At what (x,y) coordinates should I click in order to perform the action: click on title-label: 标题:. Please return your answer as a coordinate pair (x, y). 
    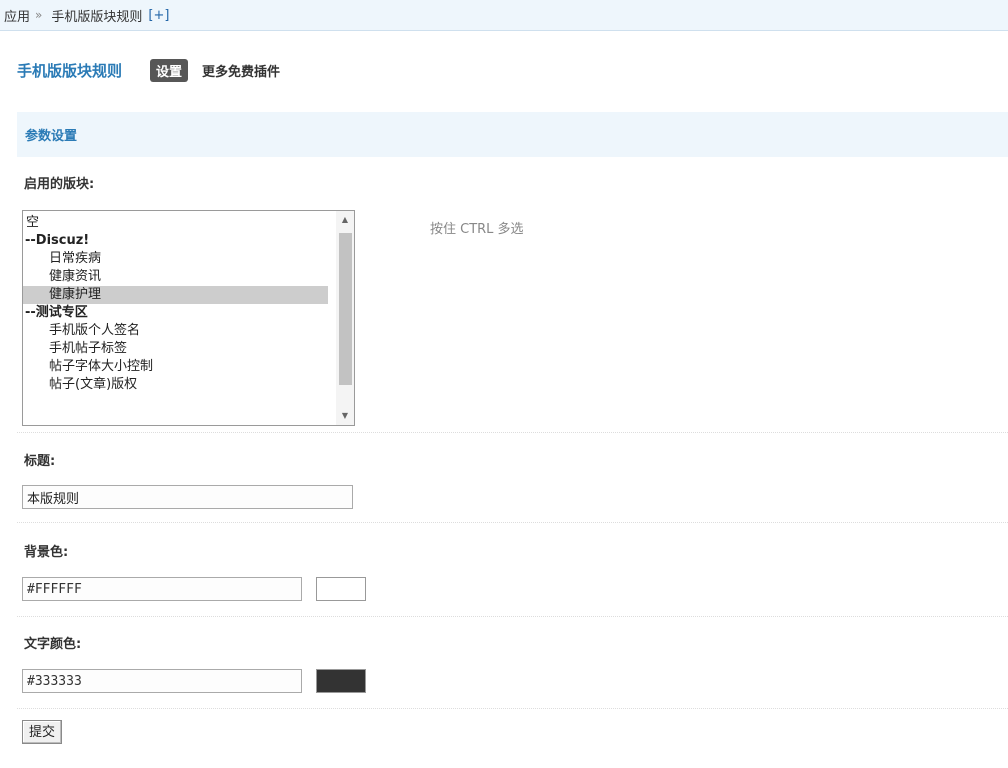
    Looking at the image, I should click on (40, 461).